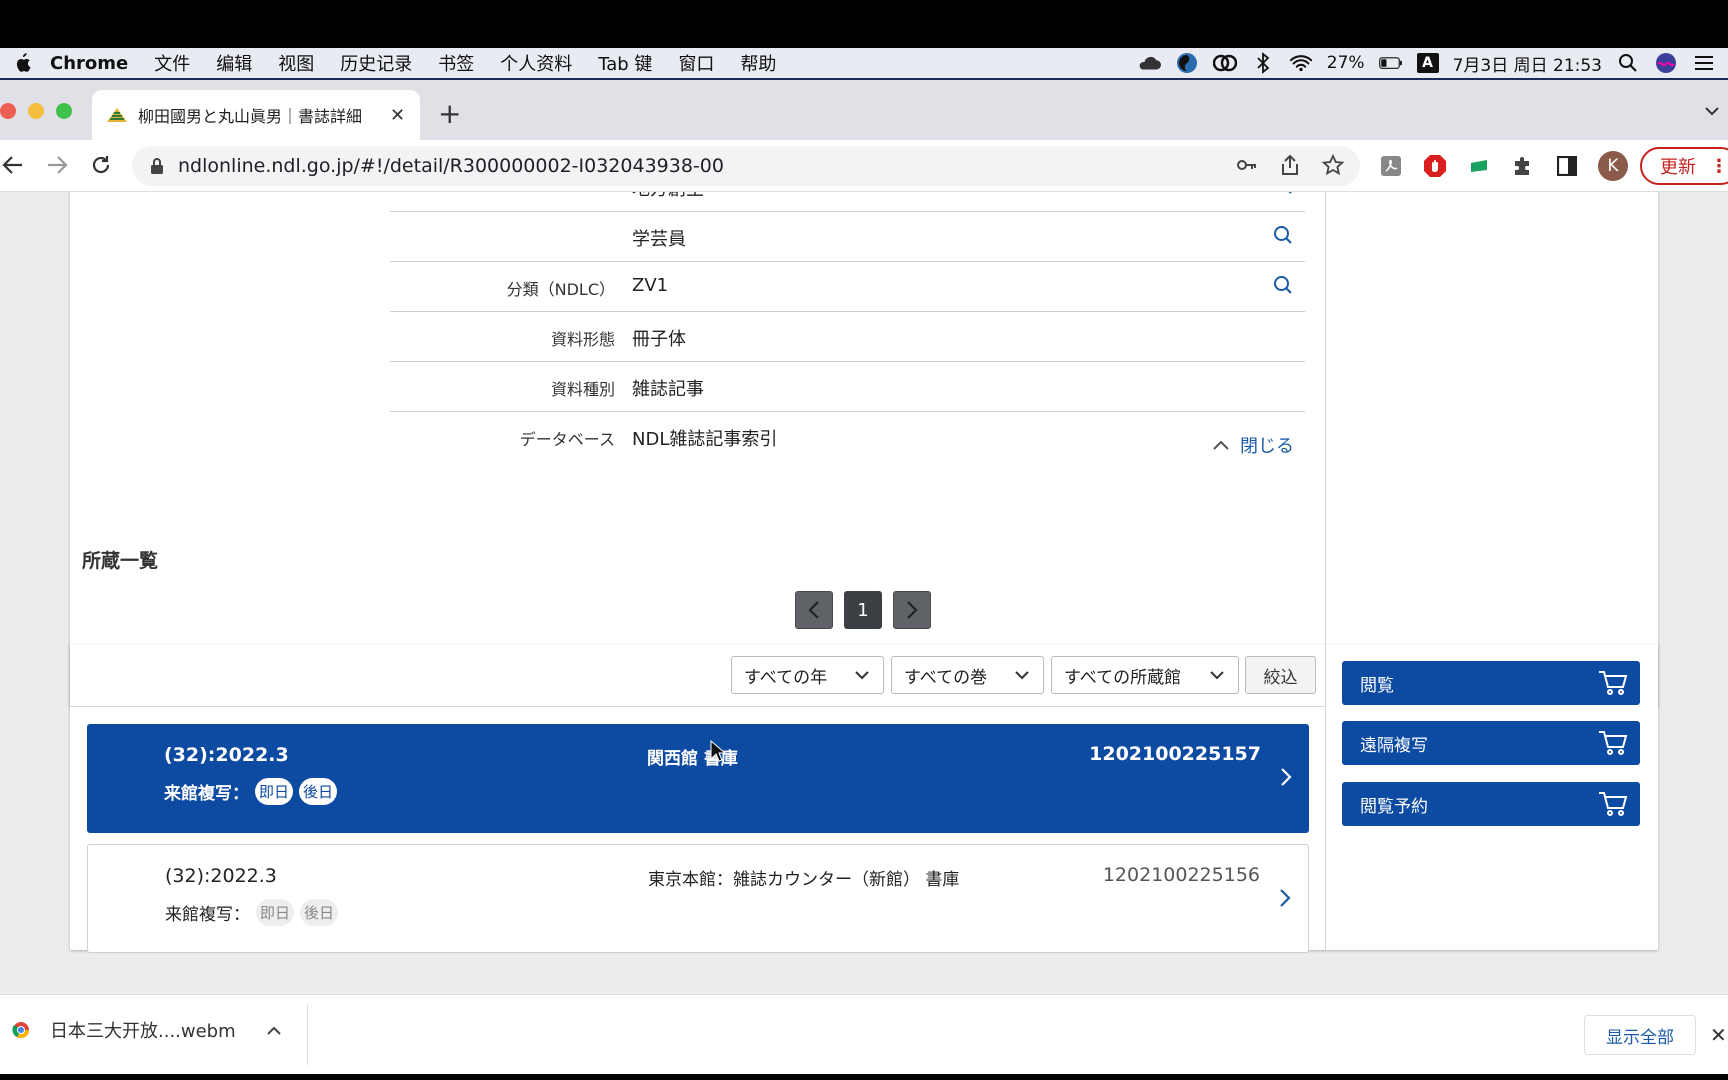 This screenshot has width=1728, height=1080. Describe the element at coordinates (1325, 449) in the screenshot. I see `detail-card-divider` at that location.